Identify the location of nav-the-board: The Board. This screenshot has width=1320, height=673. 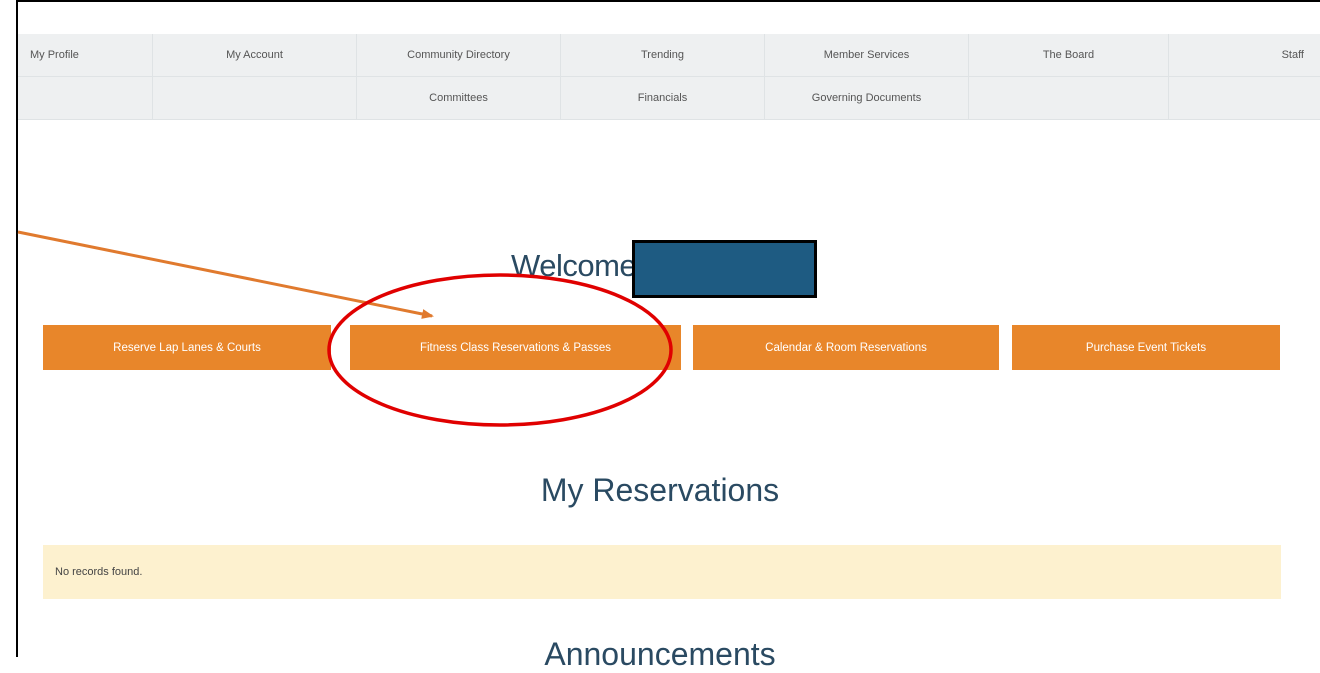
(1069, 55).